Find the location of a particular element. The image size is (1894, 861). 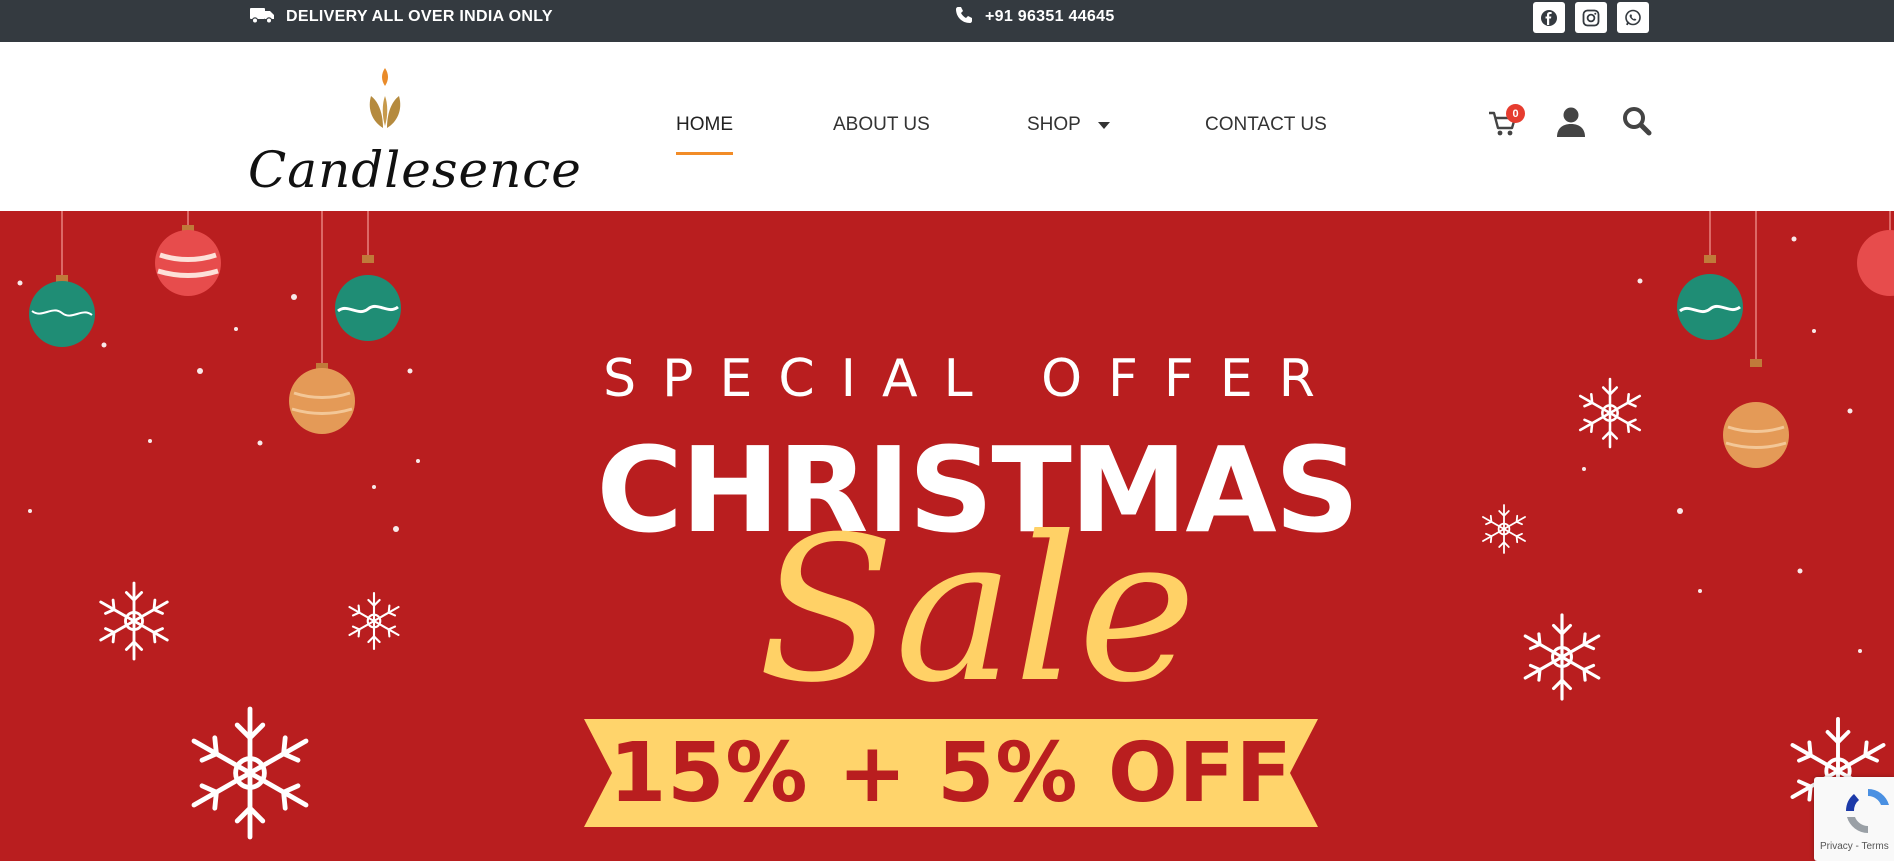

nav-contact-us: CONTACT US is located at coordinates (1266, 125).